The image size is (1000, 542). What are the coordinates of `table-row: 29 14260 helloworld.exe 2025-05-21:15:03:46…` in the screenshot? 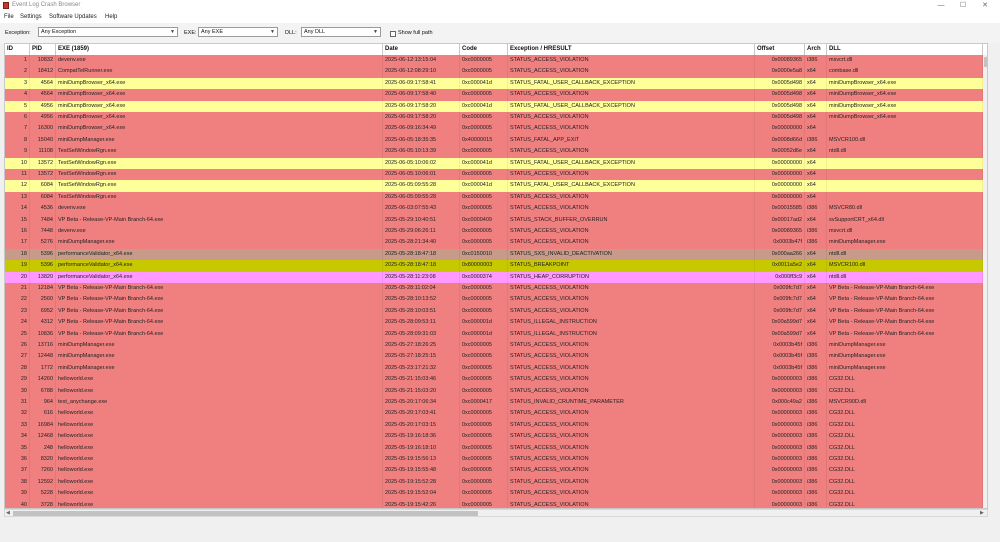 It's located at (494, 380).